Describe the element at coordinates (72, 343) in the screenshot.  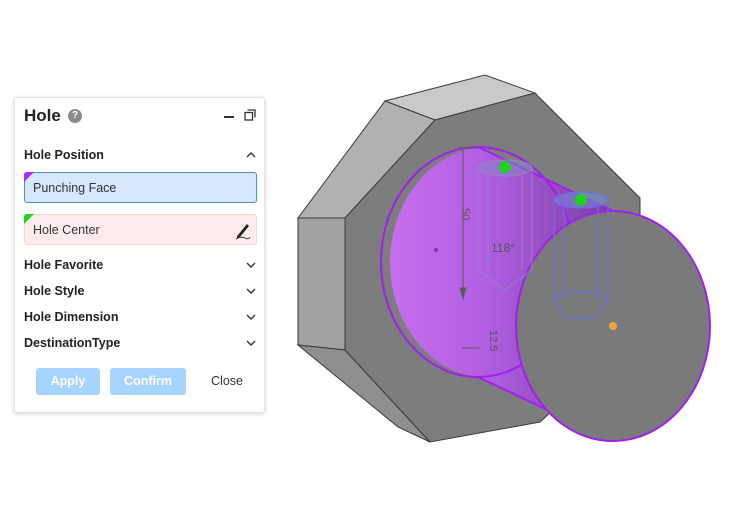
I see `section-label: DestinationType` at that location.